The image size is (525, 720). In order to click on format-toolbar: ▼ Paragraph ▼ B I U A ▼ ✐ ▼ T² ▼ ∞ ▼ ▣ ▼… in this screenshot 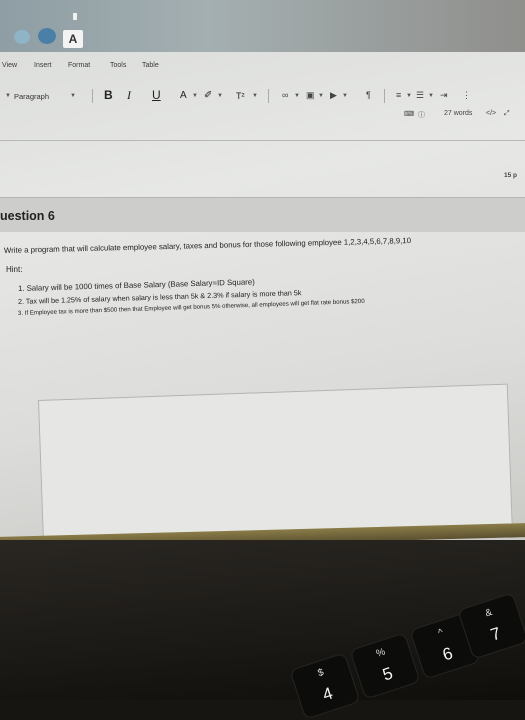, I will do `click(262, 96)`.